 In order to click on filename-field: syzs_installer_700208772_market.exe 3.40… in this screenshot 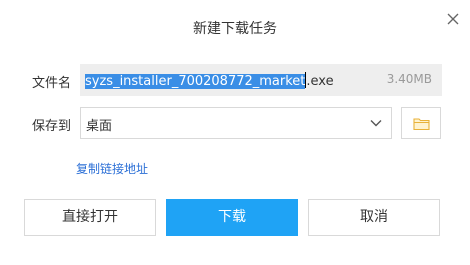, I will do `click(261, 80)`.